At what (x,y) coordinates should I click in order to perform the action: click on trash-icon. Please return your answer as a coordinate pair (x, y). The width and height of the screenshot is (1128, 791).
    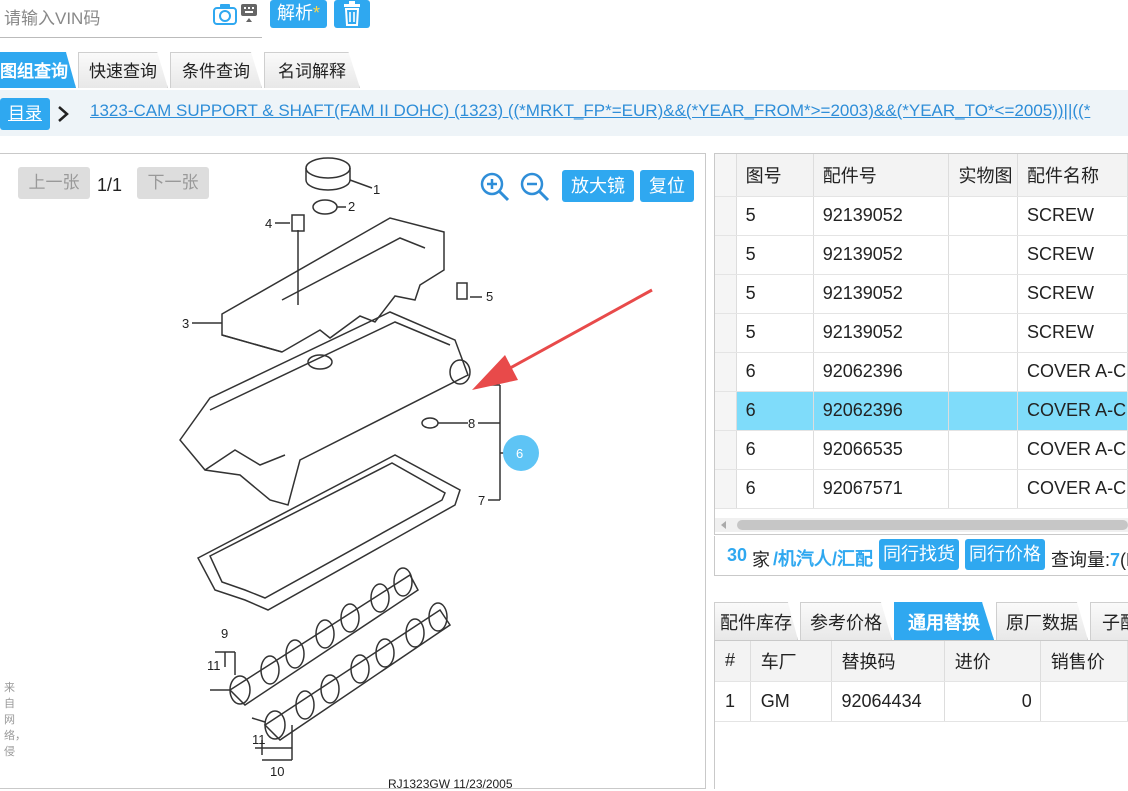
    Looking at the image, I should click on (352, 13).